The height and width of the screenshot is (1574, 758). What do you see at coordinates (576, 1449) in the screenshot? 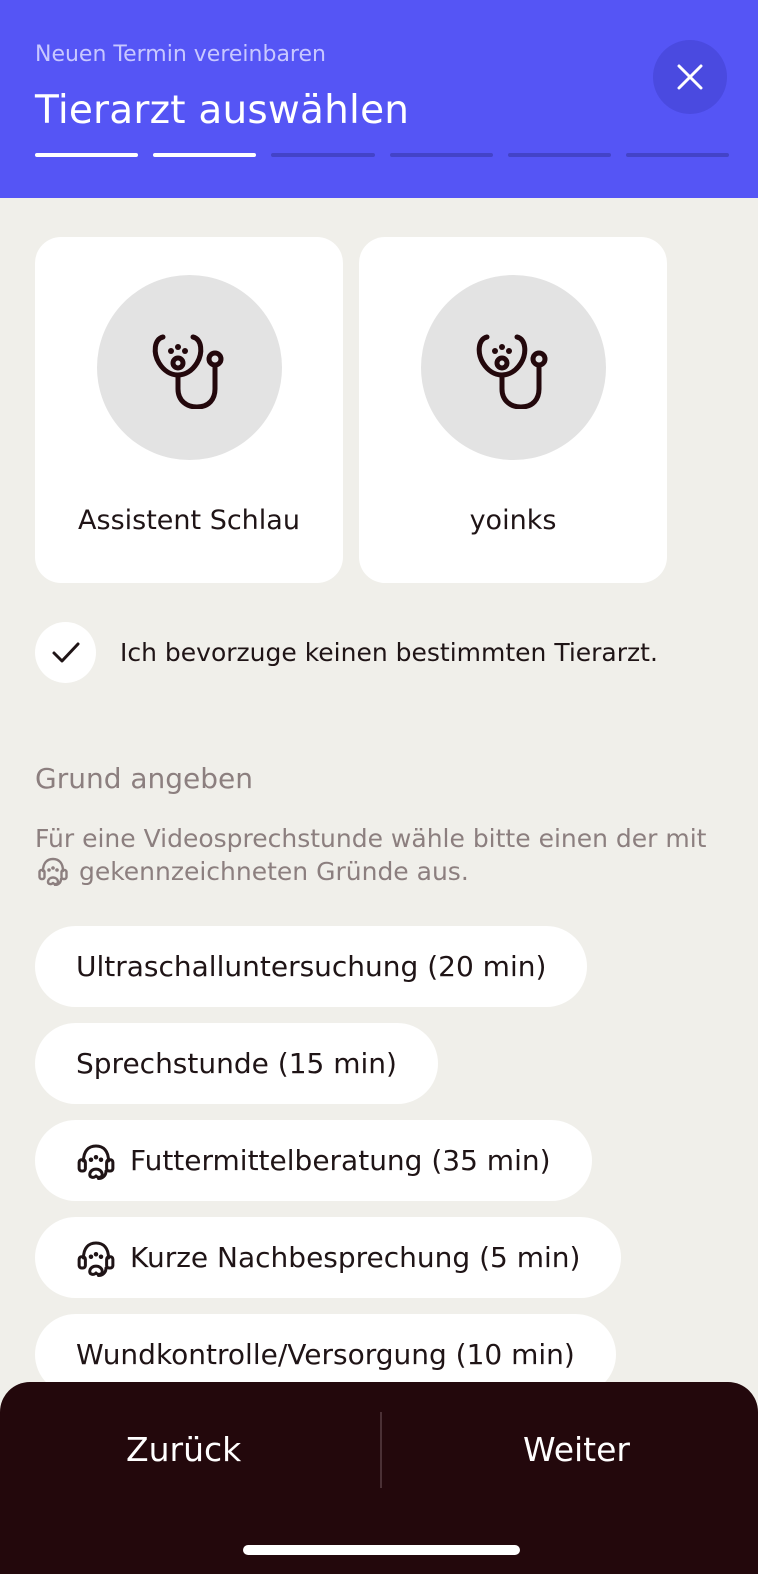
I see `next-button: Weiter` at bounding box center [576, 1449].